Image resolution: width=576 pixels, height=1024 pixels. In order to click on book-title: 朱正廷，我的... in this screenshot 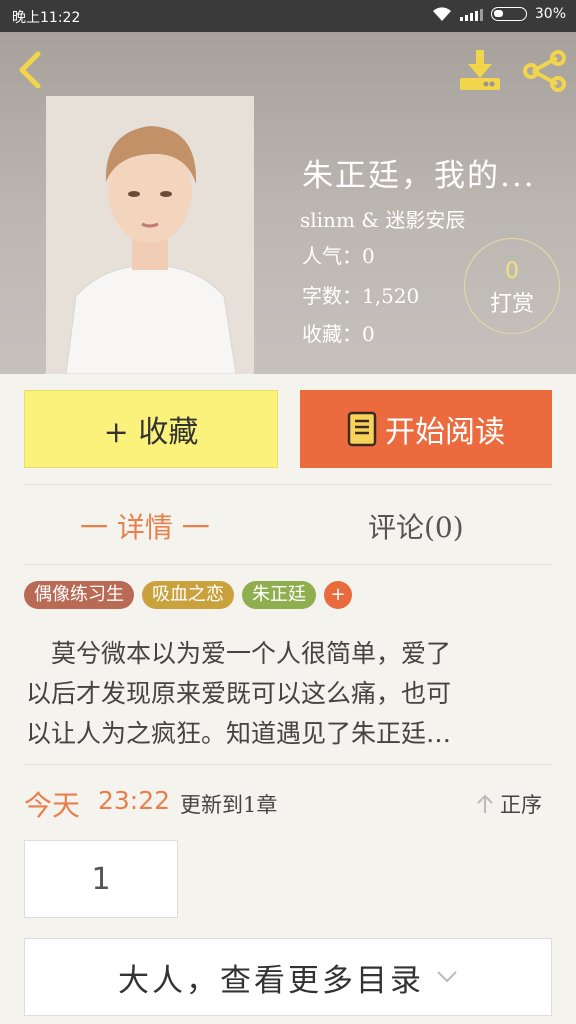, I will do `click(419, 176)`.